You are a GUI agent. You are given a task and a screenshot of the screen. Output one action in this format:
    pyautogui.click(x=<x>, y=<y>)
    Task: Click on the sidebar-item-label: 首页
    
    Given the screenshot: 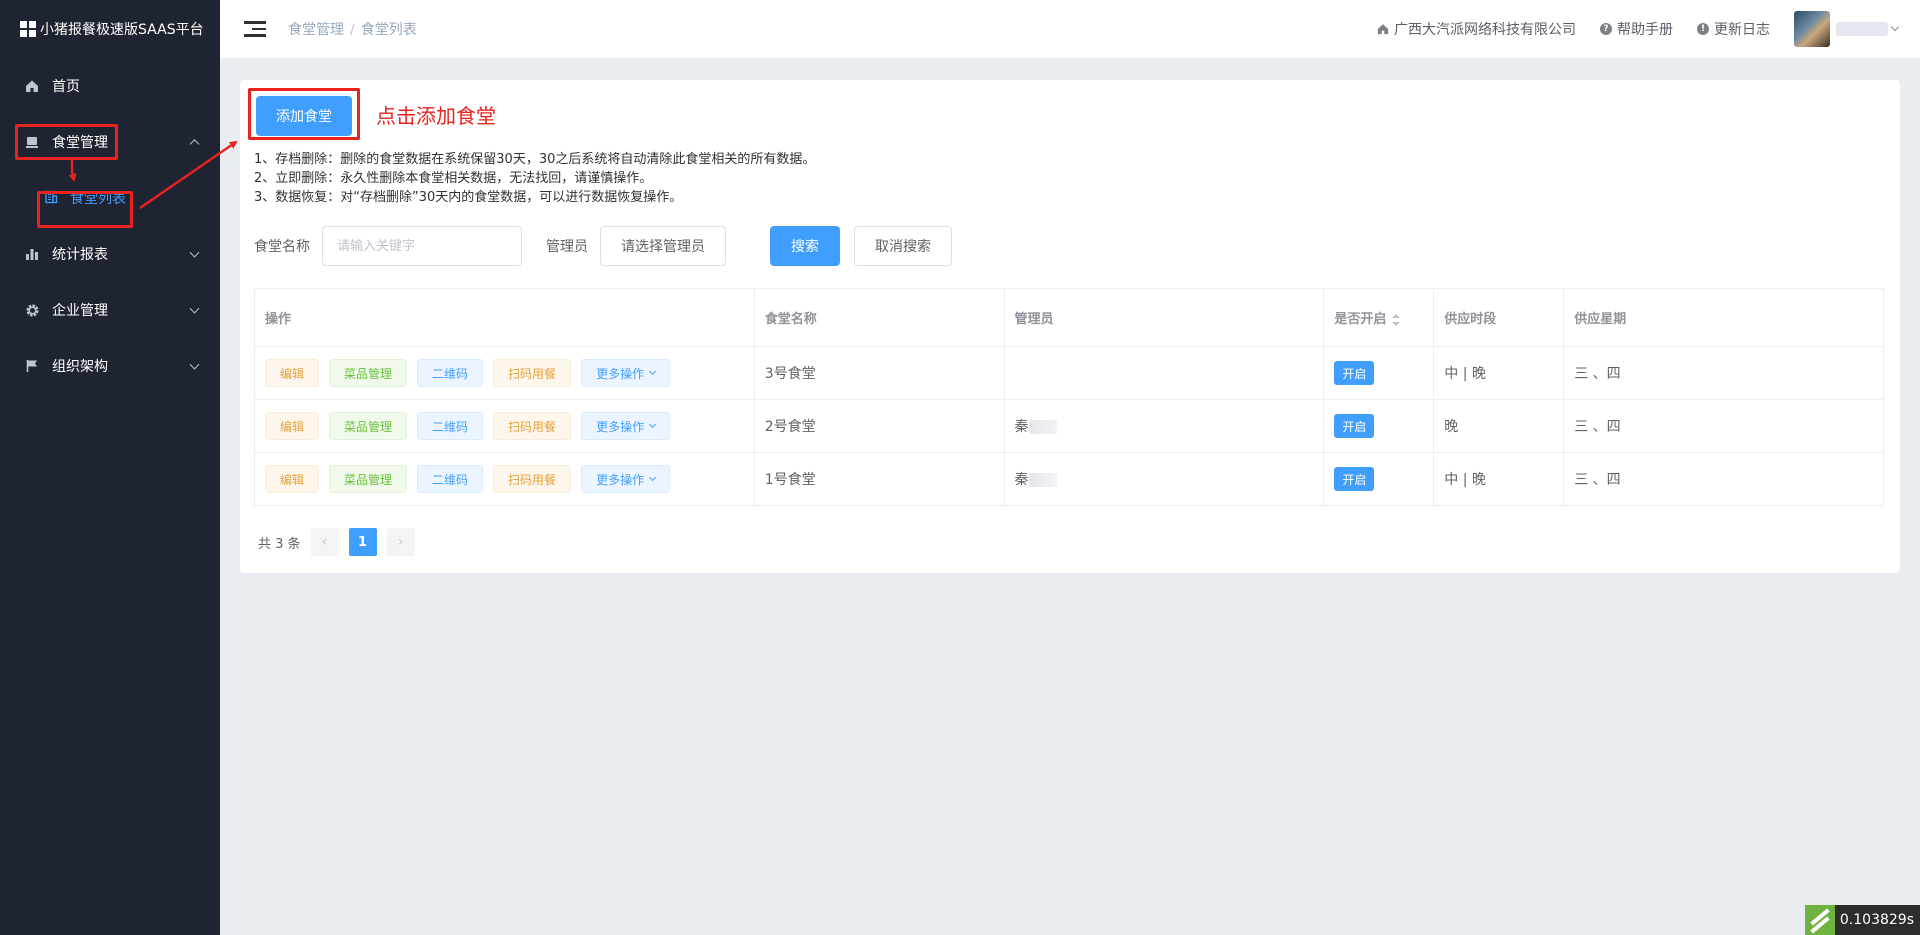 What is the action you would take?
    pyautogui.click(x=66, y=87)
    